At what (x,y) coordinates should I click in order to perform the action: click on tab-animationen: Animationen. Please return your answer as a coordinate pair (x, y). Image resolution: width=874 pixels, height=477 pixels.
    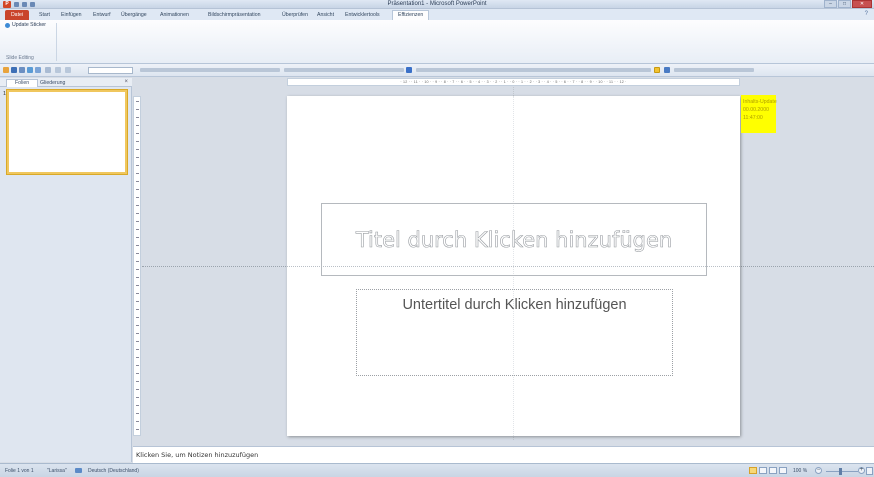
    Looking at the image, I should click on (174, 15).